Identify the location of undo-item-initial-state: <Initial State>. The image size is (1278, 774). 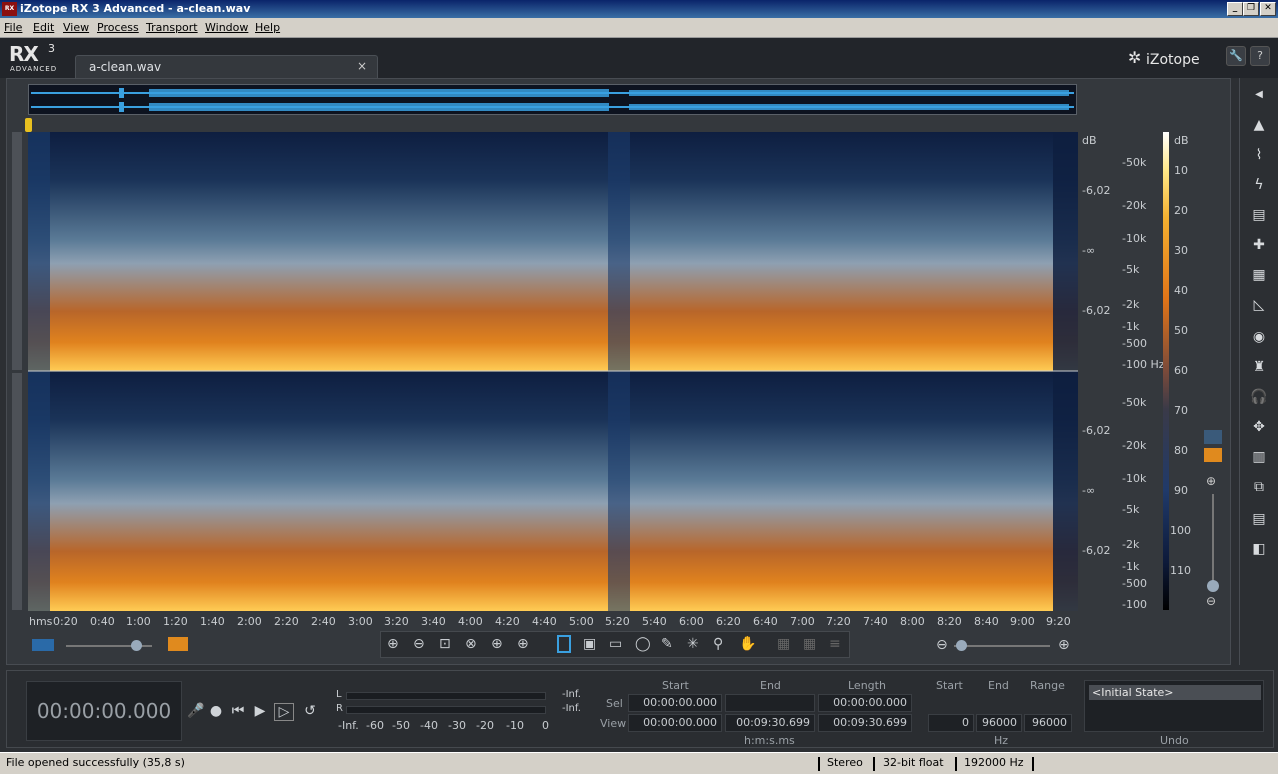
(1175, 692).